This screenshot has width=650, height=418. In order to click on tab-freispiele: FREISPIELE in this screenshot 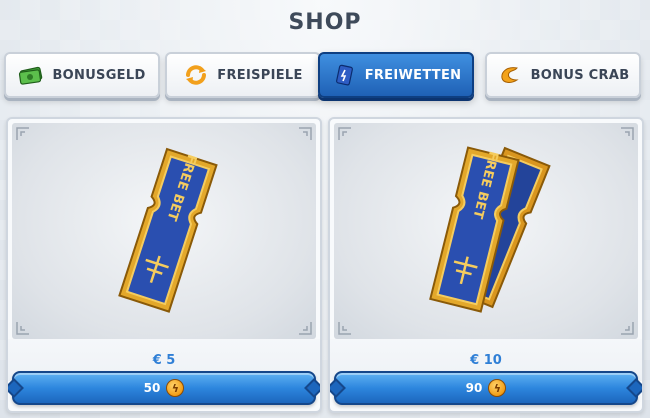, I will do `click(243, 75)`.